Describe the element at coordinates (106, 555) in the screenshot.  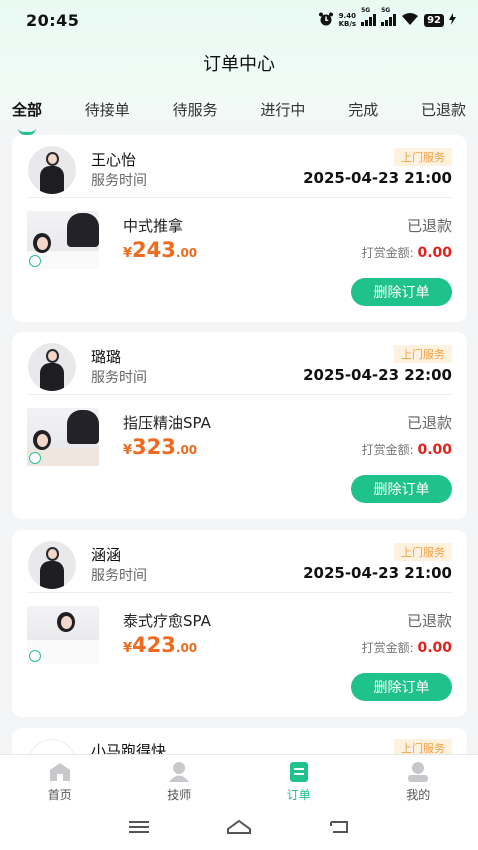
I see `technician-name: 涵涵` at that location.